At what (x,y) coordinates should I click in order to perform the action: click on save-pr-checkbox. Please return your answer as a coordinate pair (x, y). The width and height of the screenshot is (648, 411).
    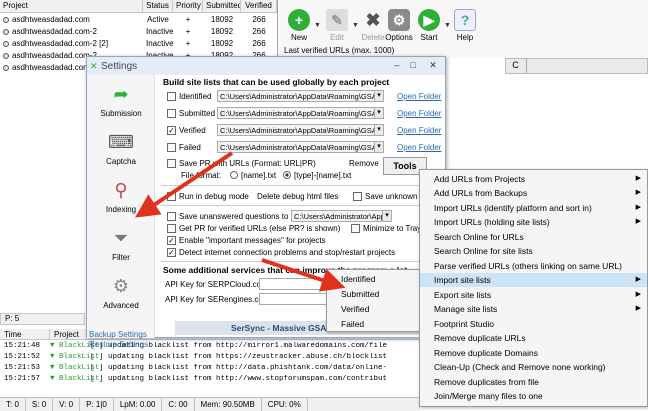
    Looking at the image, I should click on (171, 163).